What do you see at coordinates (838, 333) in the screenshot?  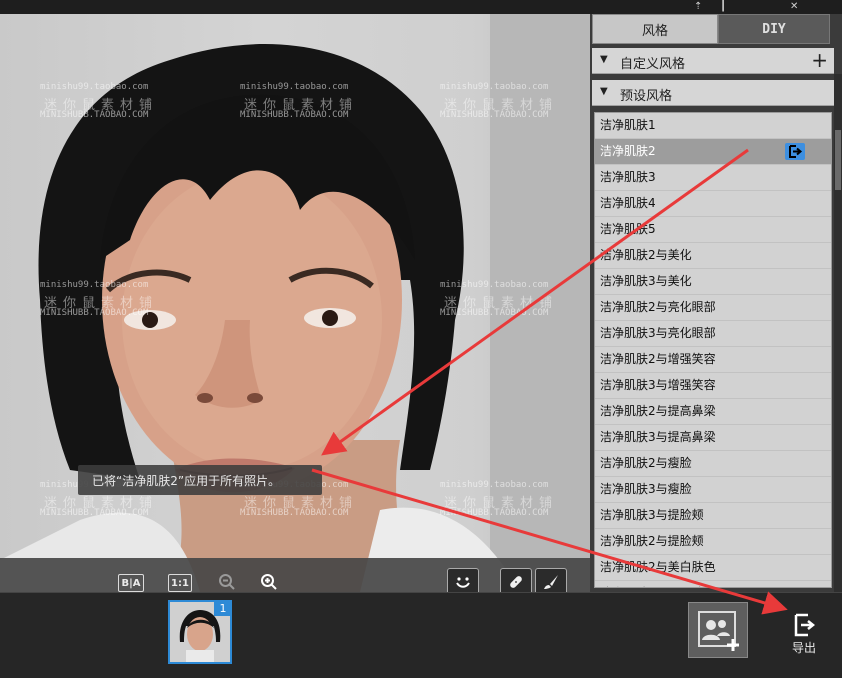 I see `panel-scrollbar` at bounding box center [838, 333].